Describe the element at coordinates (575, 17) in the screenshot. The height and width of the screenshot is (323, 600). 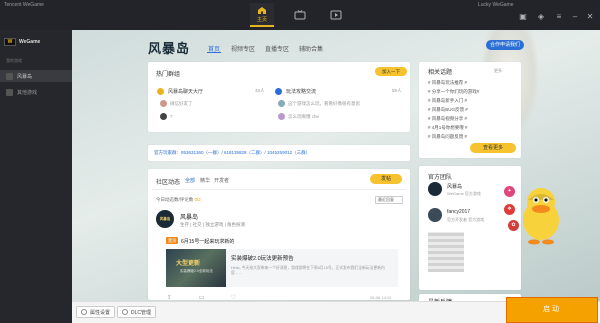
I see `minimize-icon: –` at that location.